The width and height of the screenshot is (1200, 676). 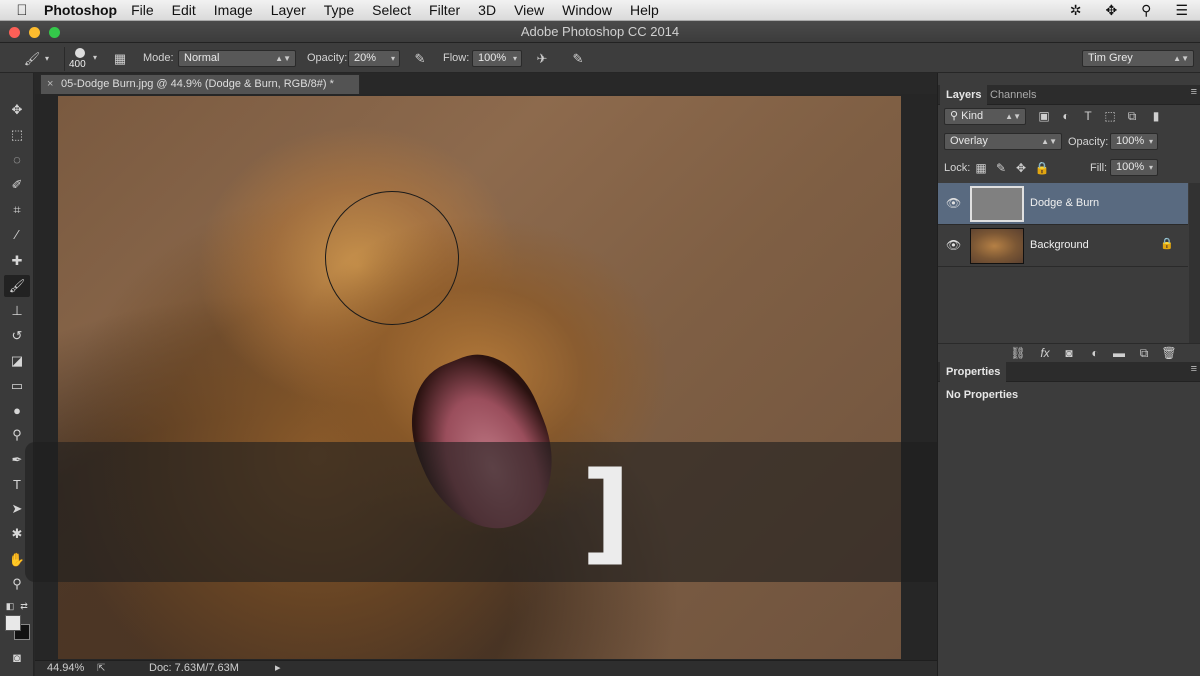 I want to click on flow-field: 100% ▾, so click(x=497, y=58).